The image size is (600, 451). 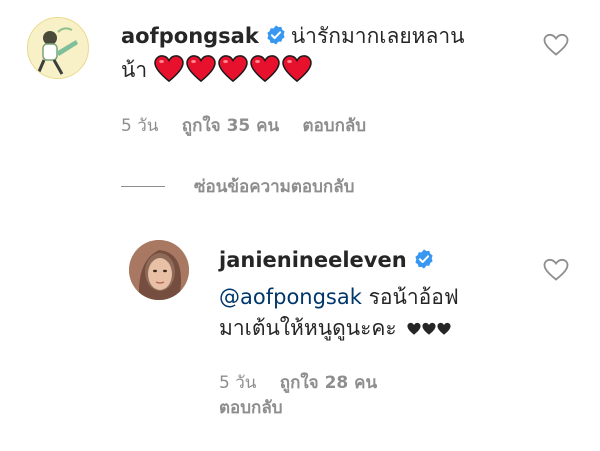 What do you see at coordinates (308, 328) in the screenshot?
I see `comment2-text-line2: มาเต้นให้หนูดูนะคะ` at bounding box center [308, 328].